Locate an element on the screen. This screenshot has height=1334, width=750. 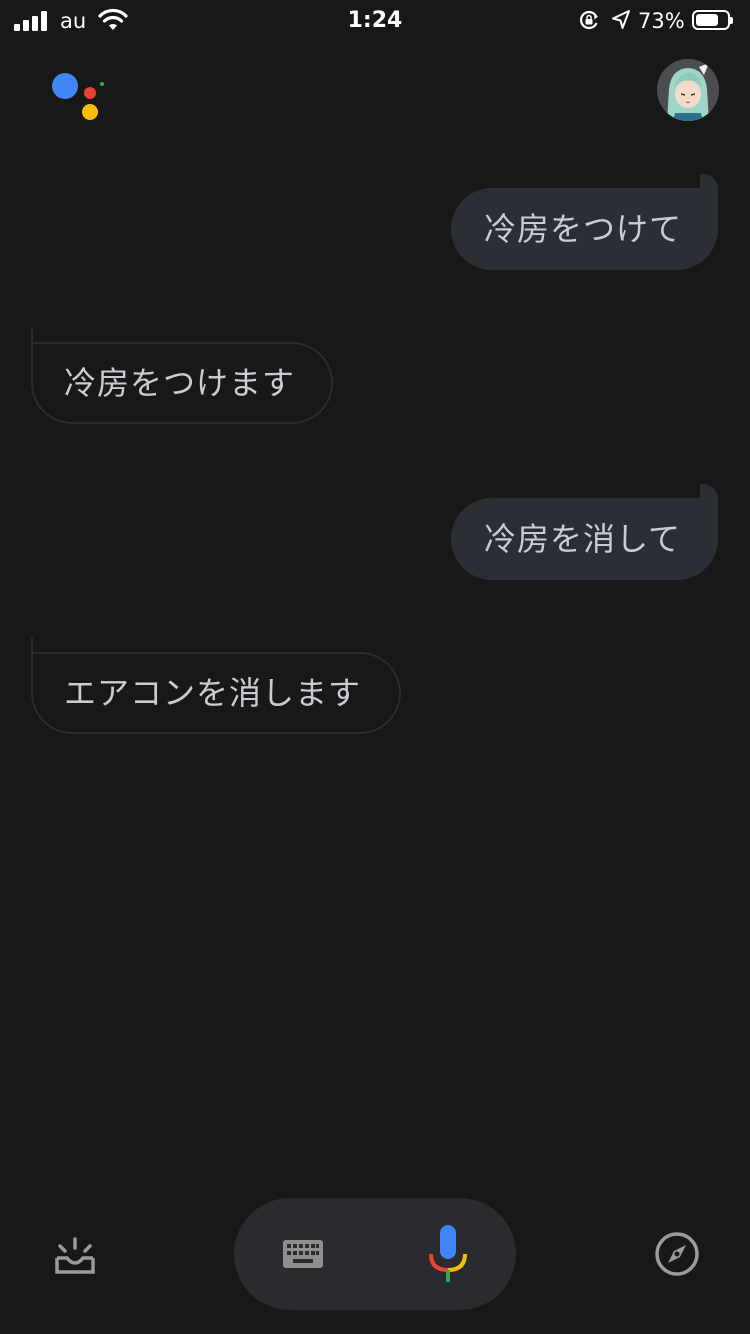
rotation-lock-icon is located at coordinates (589, 20).